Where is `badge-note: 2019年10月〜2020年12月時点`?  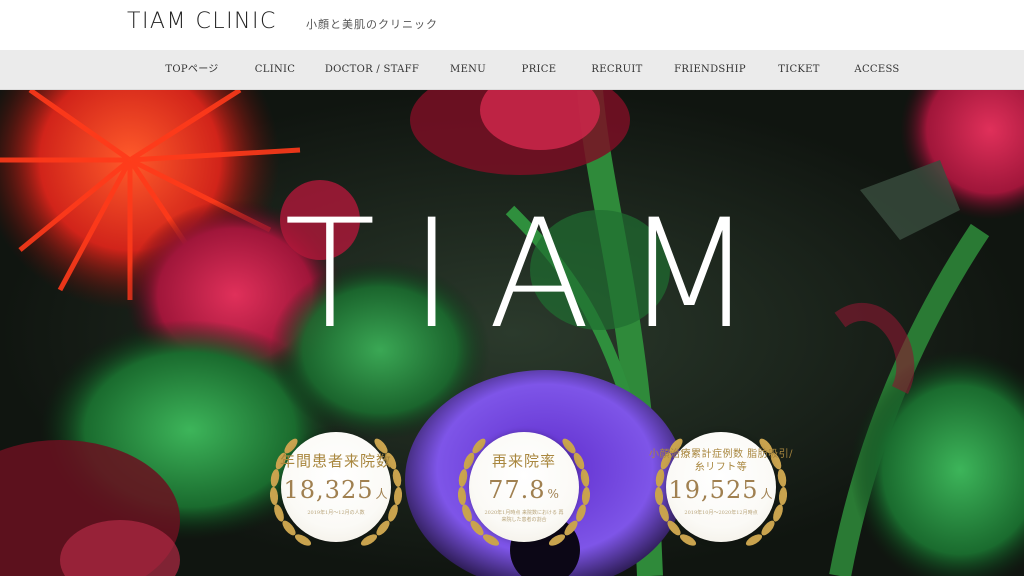 badge-note: 2019年10月〜2020年12月時点 is located at coordinates (721, 513).